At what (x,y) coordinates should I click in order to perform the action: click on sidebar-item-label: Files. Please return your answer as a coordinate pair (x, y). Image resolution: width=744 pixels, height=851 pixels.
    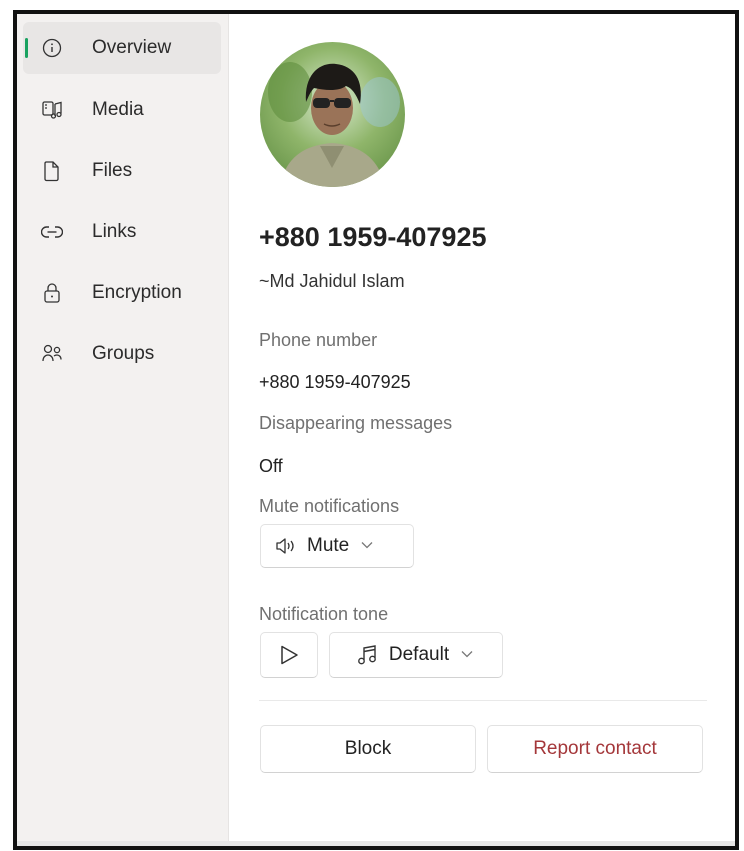
    Looking at the image, I should click on (112, 170).